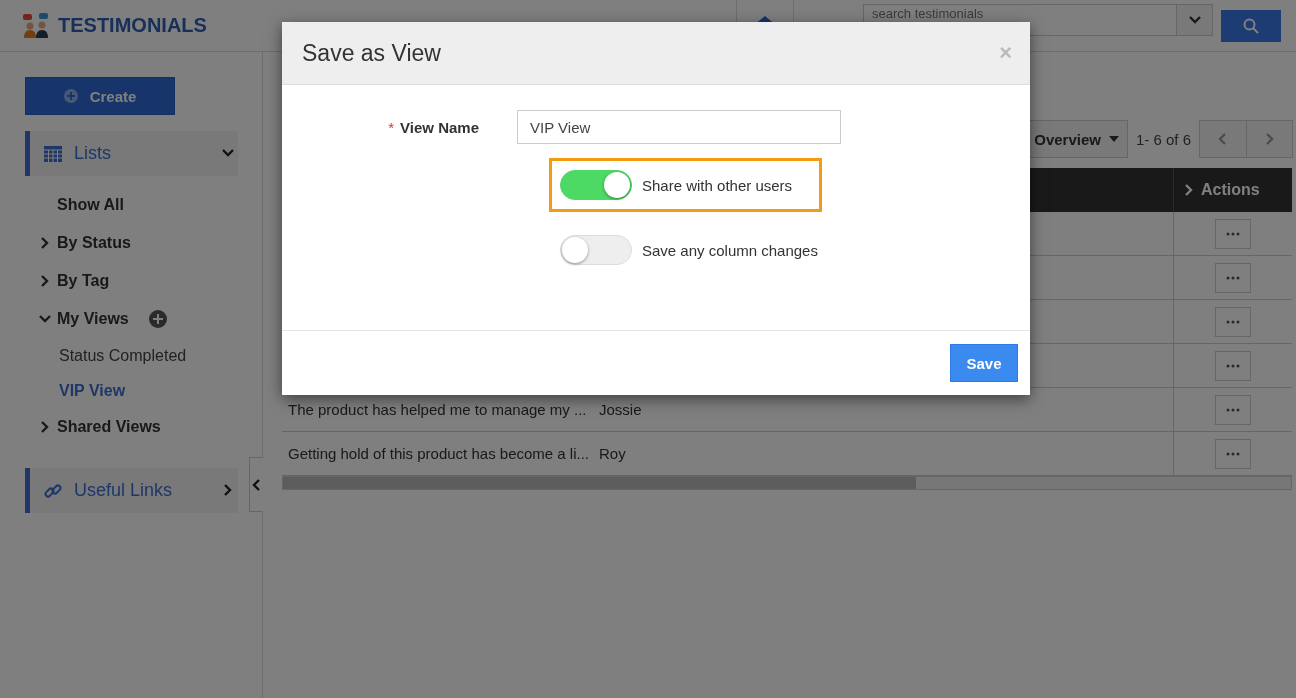  I want to click on tree-item: Show All, so click(150, 205).